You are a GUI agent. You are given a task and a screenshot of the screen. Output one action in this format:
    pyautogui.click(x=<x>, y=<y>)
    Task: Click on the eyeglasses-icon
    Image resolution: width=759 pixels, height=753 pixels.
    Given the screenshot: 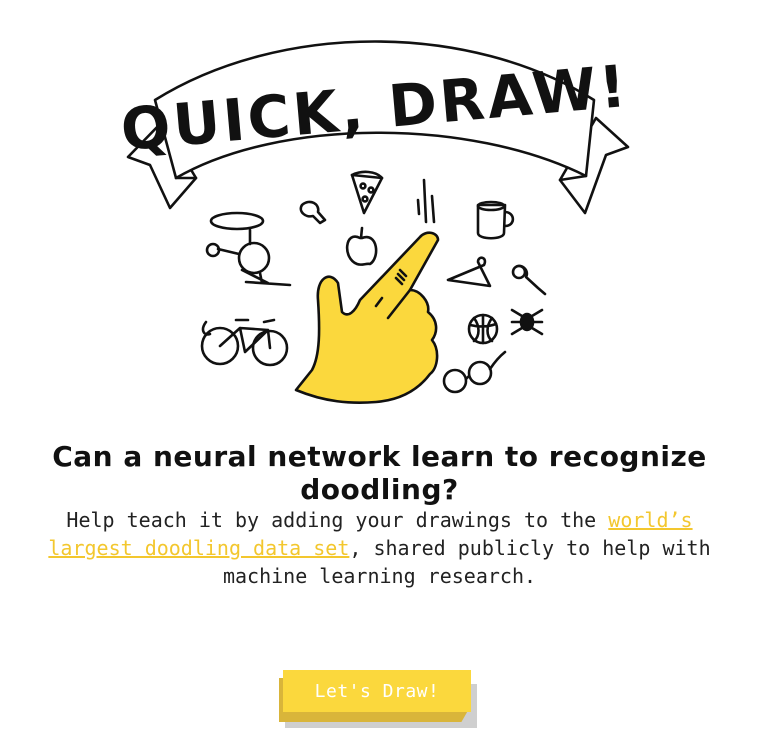 What is the action you would take?
    pyautogui.click(x=474, y=372)
    